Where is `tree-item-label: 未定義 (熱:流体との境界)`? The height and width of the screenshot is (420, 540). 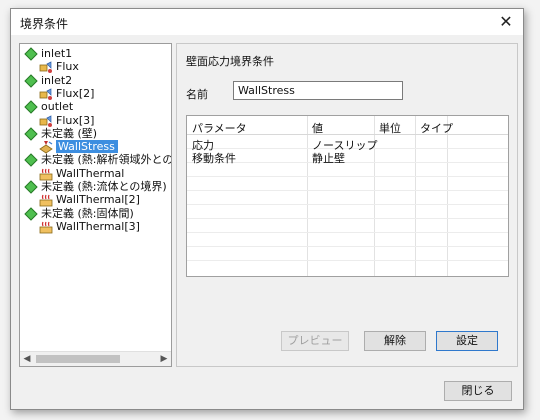 tree-item-label: 未定義 (熱:流体との境界) is located at coordinates (104, 186).